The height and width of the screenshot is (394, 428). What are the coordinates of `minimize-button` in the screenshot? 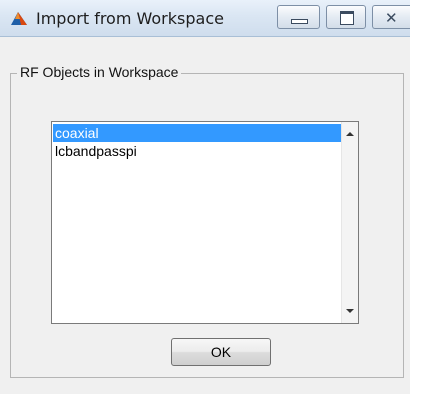 It's located at (298, 17).